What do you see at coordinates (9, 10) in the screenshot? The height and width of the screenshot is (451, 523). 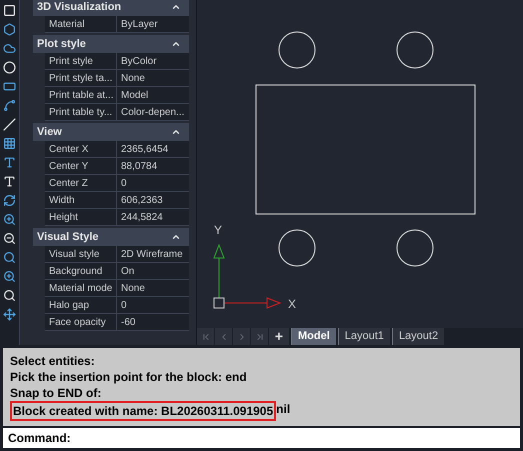 I see `rectangle-icon` at bounding box center [9, 10].